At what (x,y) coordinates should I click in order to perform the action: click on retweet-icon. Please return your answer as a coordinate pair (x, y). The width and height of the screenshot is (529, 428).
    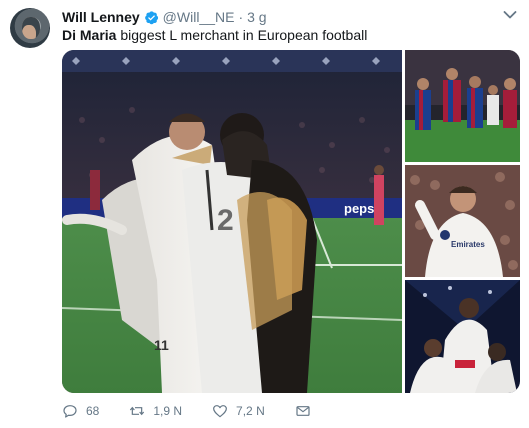
    Looking at the image, I should click on (137, 411).